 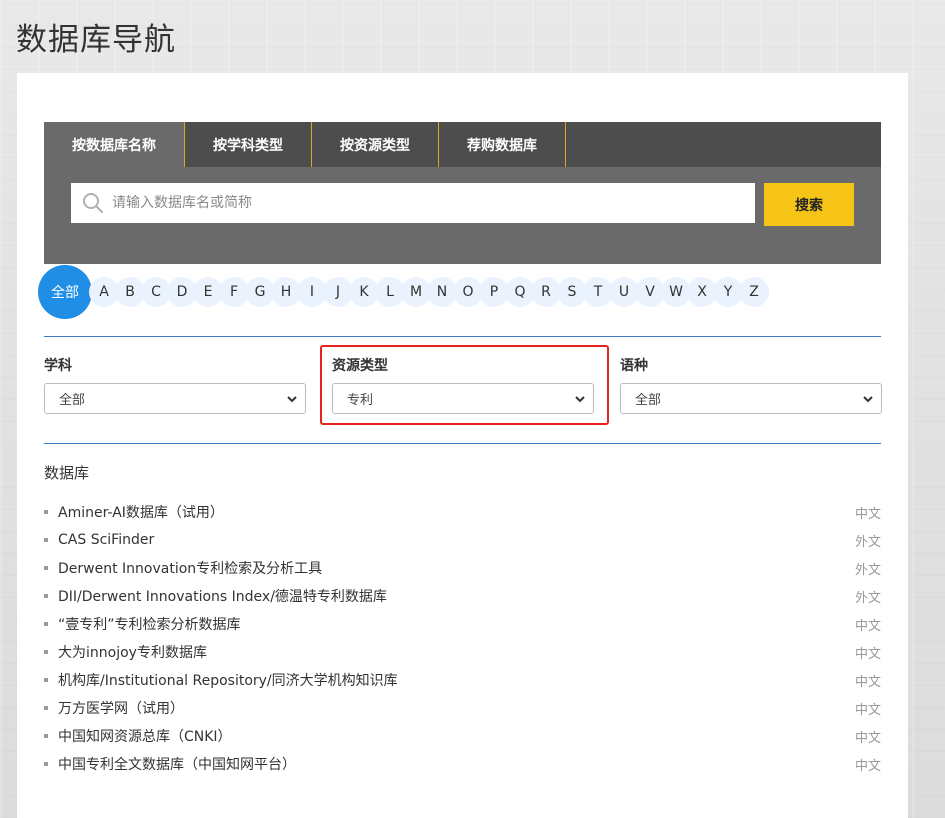 I want to click on subject-filter: 学科 全部, so click(x=175, y=385).